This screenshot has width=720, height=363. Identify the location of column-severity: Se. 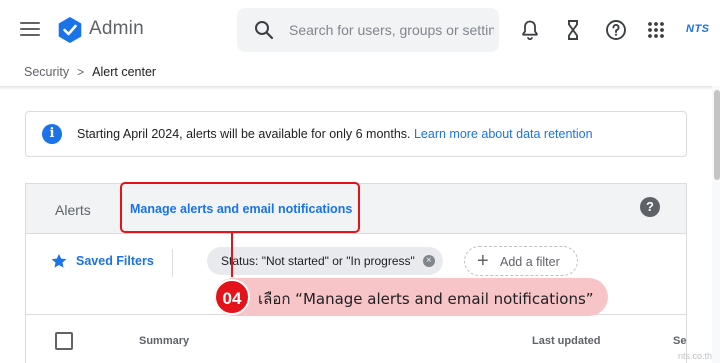
(679, 341).